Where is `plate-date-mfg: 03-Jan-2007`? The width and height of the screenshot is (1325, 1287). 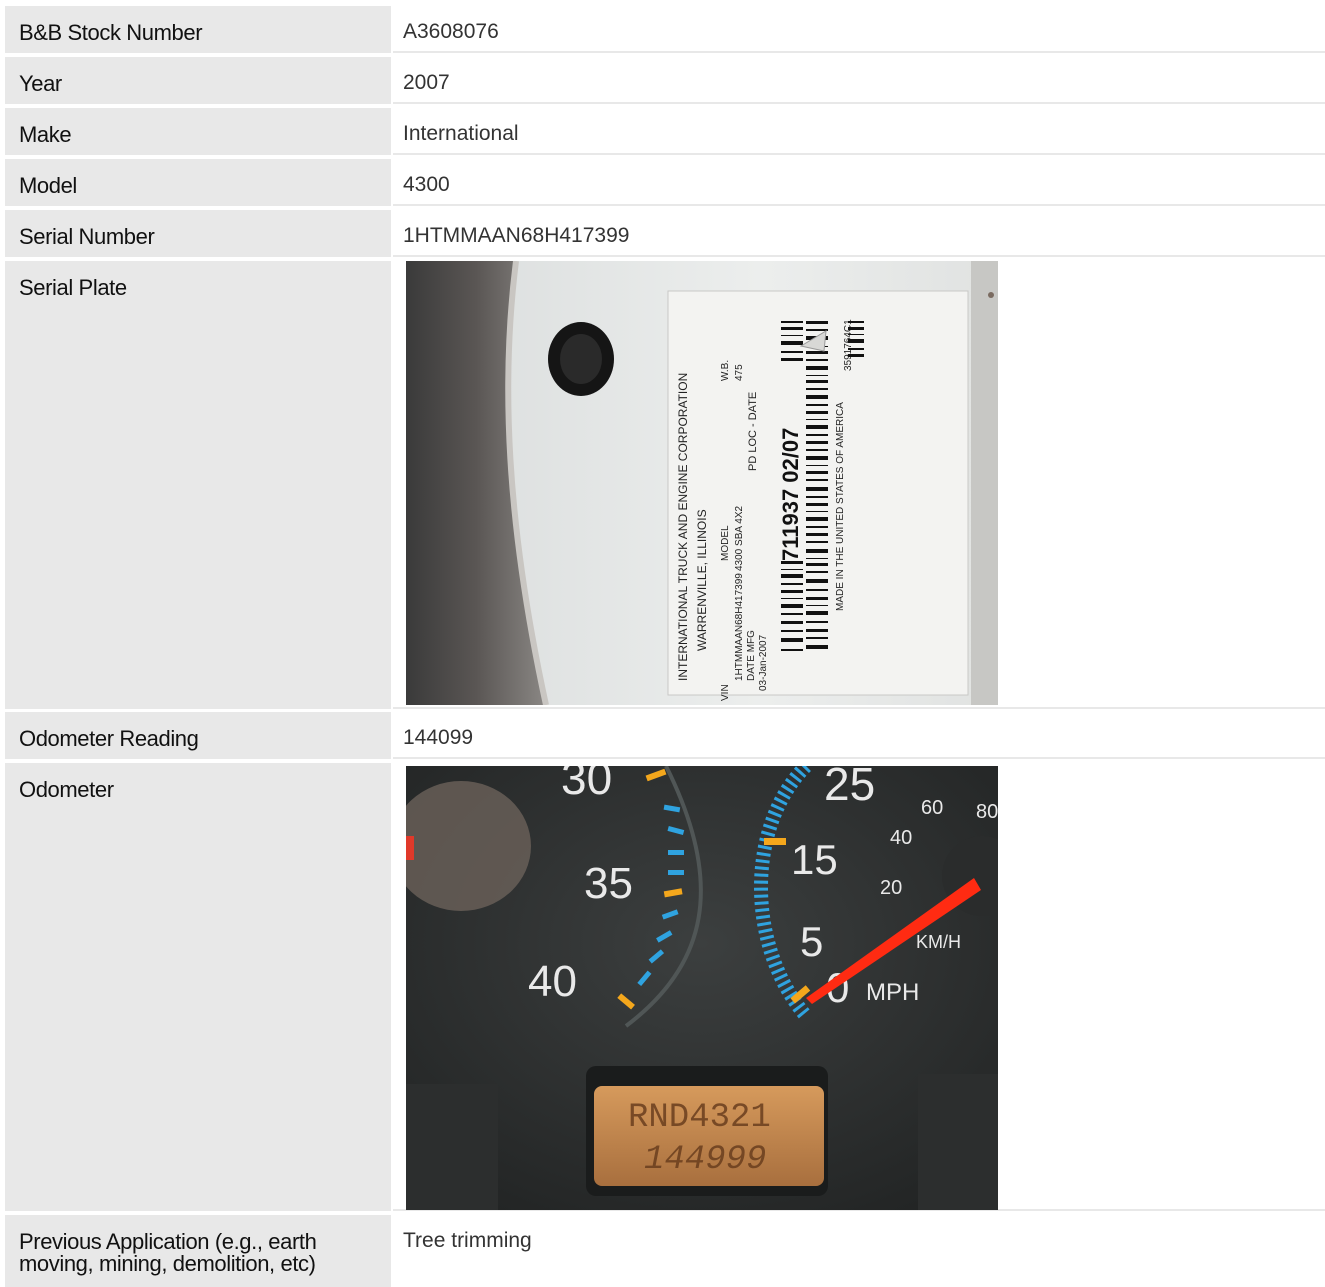
plate-date-mfg: 03-Jan-2007 is located at coordinates (763, 662).